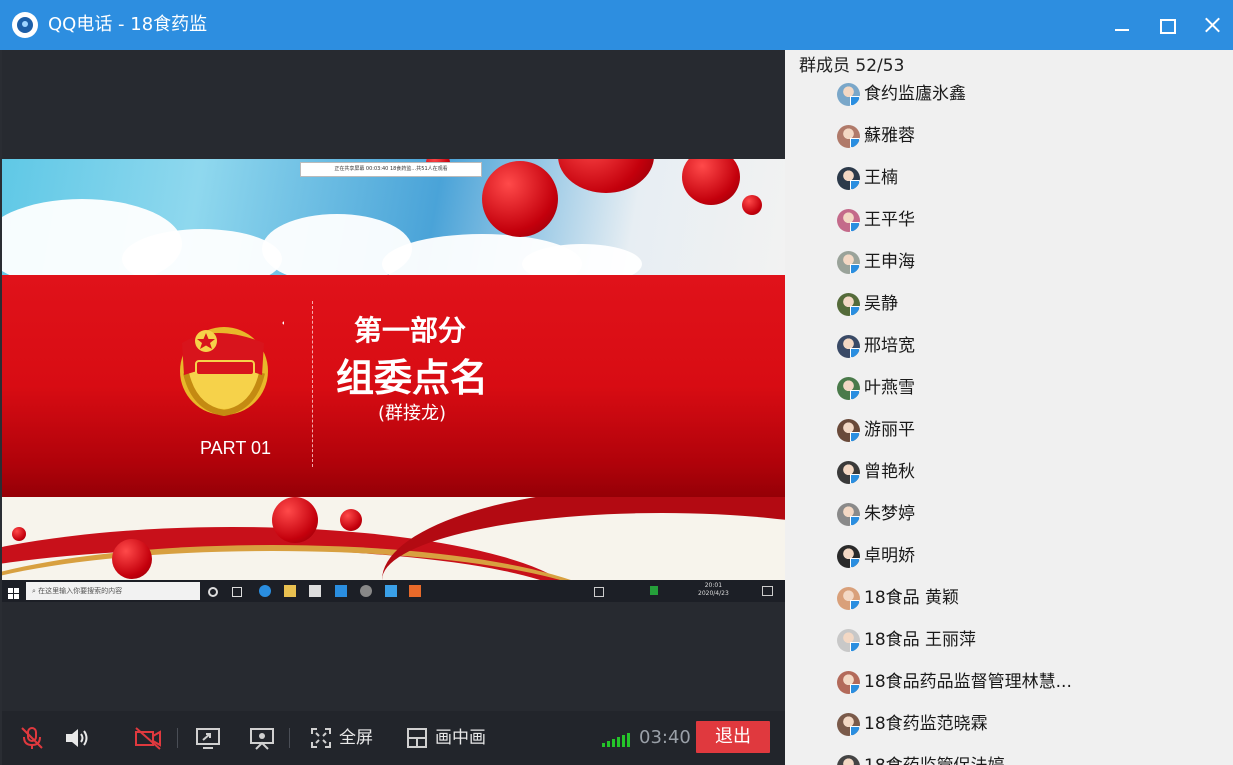 This screenshot has height=765, width=1233. Describe the element at coordinates (934, 760) in the screenshot. I see `member-name: 18食药监管促法婷` at that location.